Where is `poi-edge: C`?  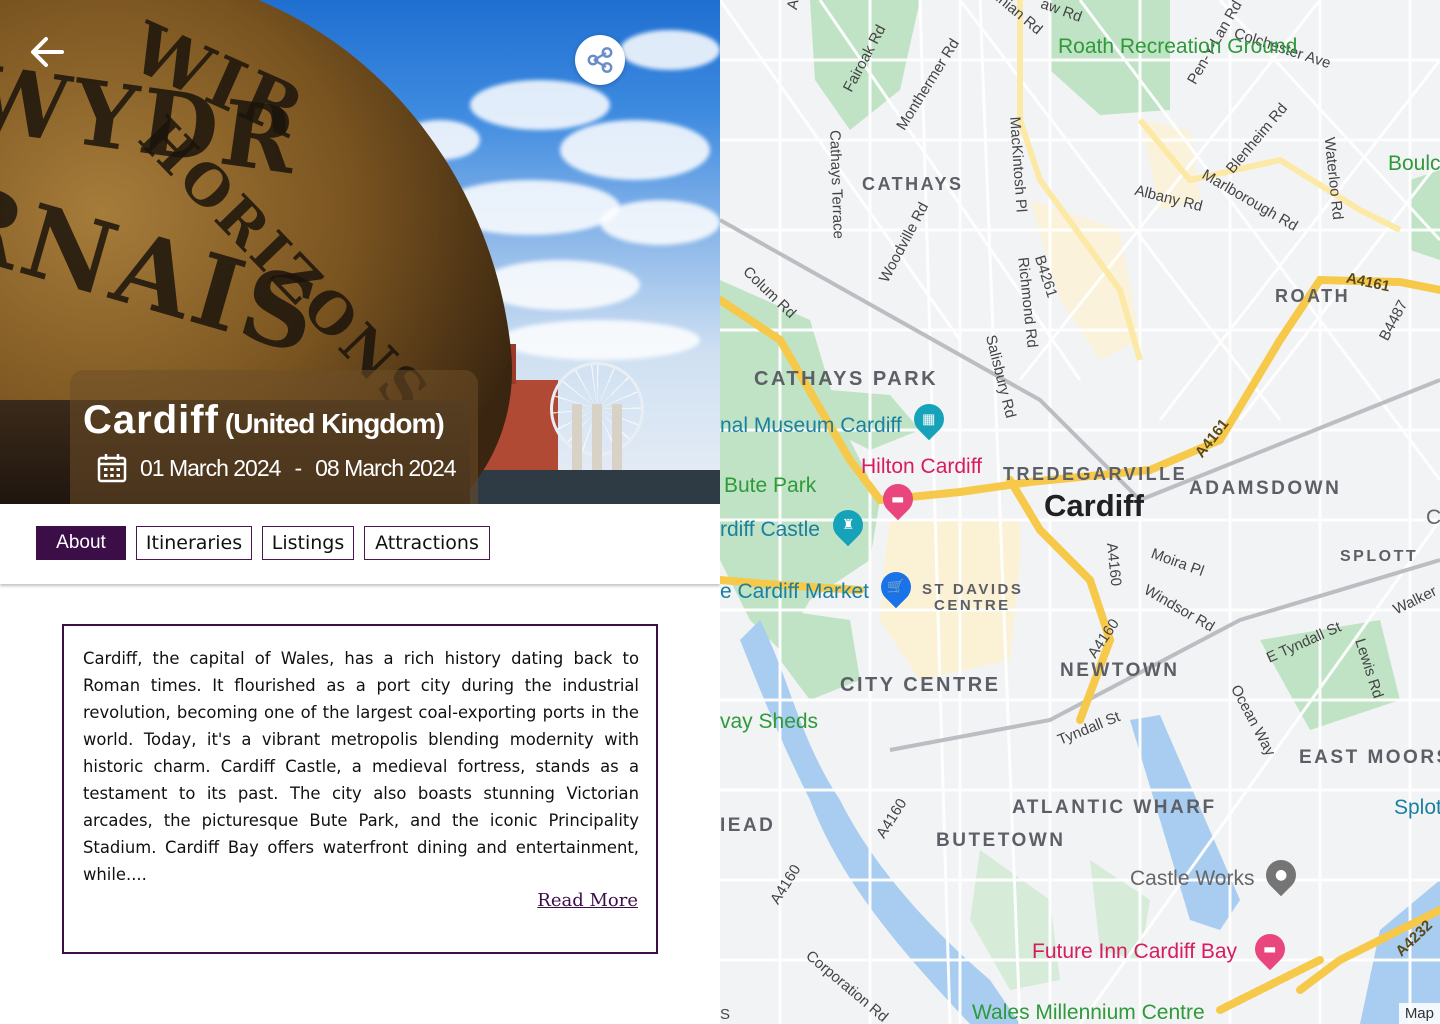
poi-edge: C is located at coordinates (1433, 518).